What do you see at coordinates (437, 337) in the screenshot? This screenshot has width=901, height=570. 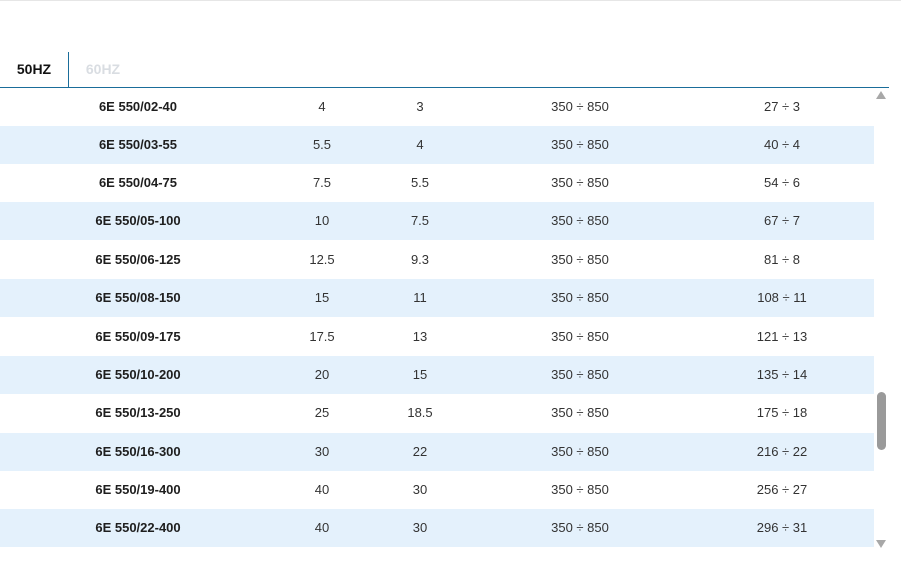 I see `table-row: 6E 550/09-175 17.5 13 350 ÷ 850 121 ÷ 13` at bounding box center [437, 337].